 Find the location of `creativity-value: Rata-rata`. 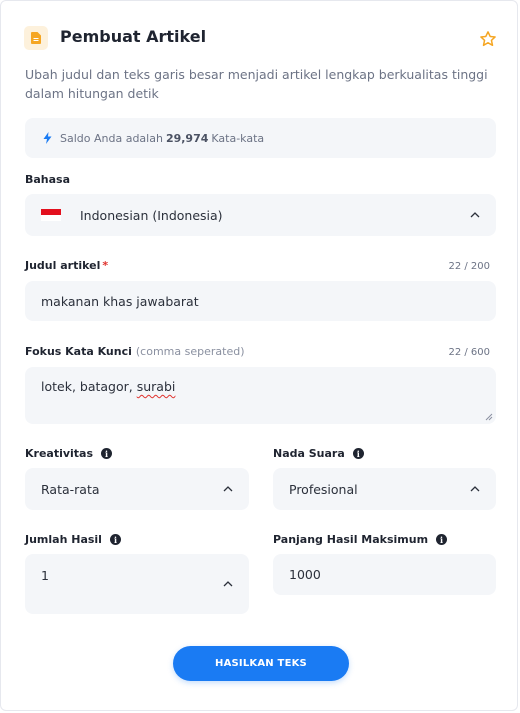

creativity-value: Rata-rata is located at coordinates (70, 489).